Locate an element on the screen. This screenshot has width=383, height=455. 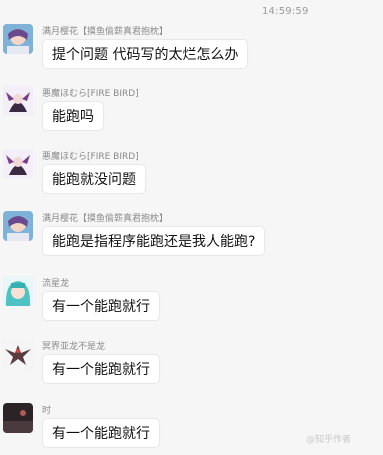
sender-name: 时 is located at coordinates (47, 411).